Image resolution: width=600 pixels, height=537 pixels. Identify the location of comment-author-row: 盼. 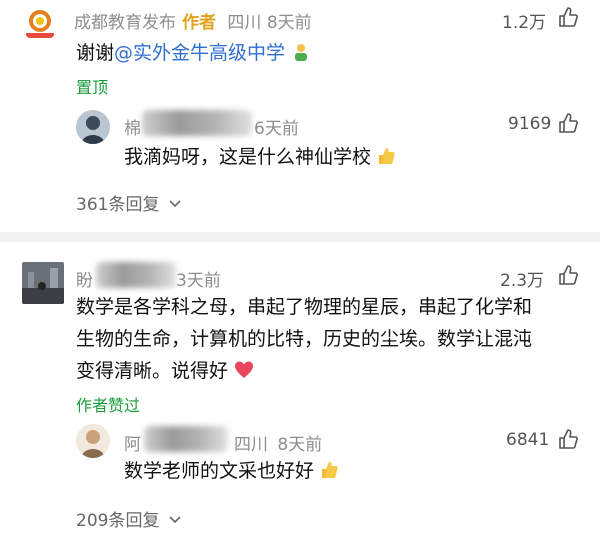
(84, 278).